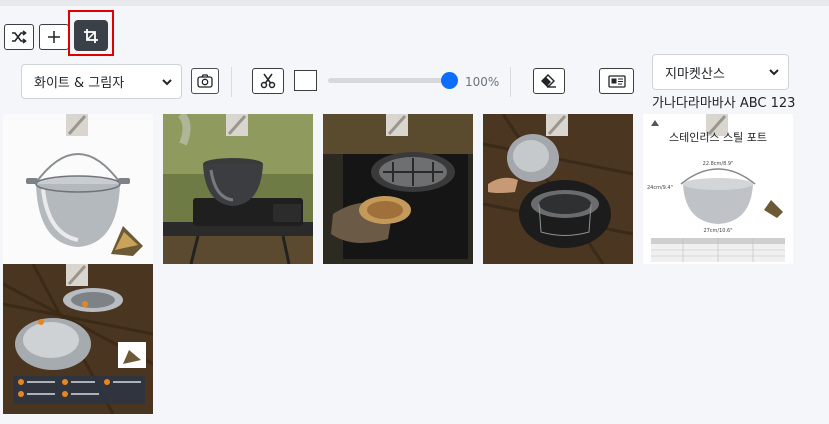 This screenshot has height=424, width=829. Describe the element at coordinates (482, 82) in the screenshot. I see `opacity-value: 100%` at that location.